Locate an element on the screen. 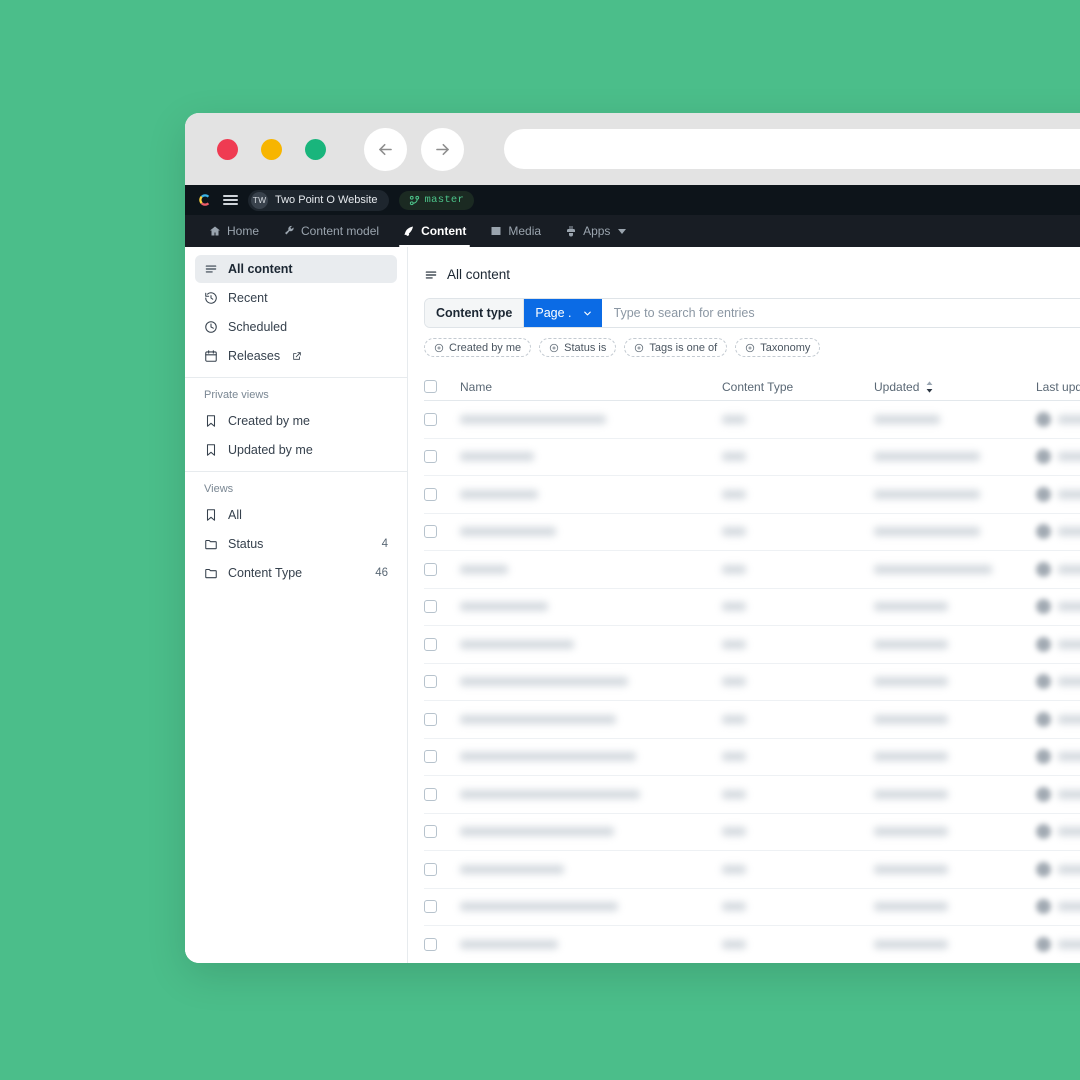 This screenshot has width=1080, height=1080. list-icon is located at coordinates (431, 274).